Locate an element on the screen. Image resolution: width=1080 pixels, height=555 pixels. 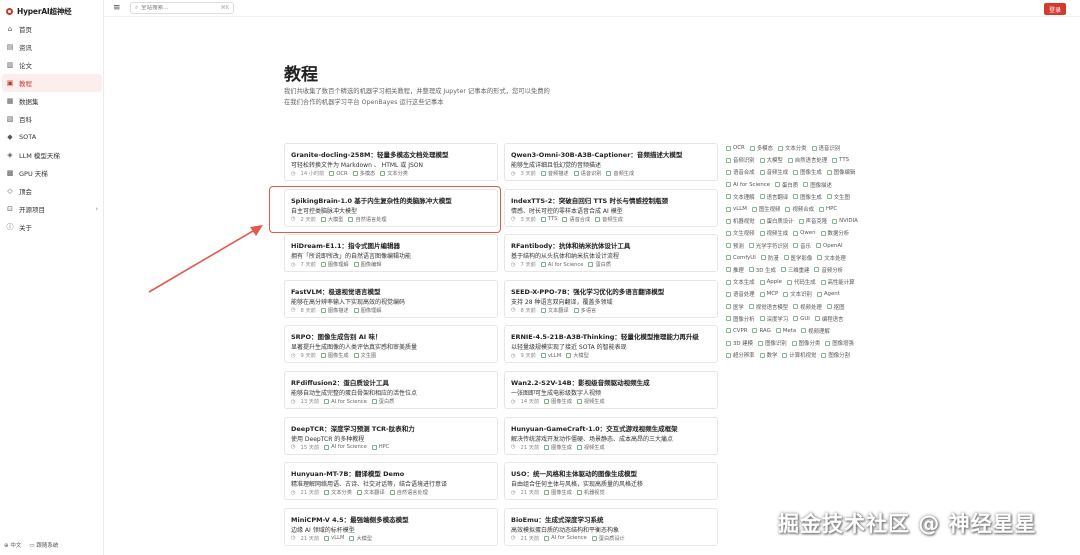
tag-cloud-item: 推理 is located at coordinates (735, 270).